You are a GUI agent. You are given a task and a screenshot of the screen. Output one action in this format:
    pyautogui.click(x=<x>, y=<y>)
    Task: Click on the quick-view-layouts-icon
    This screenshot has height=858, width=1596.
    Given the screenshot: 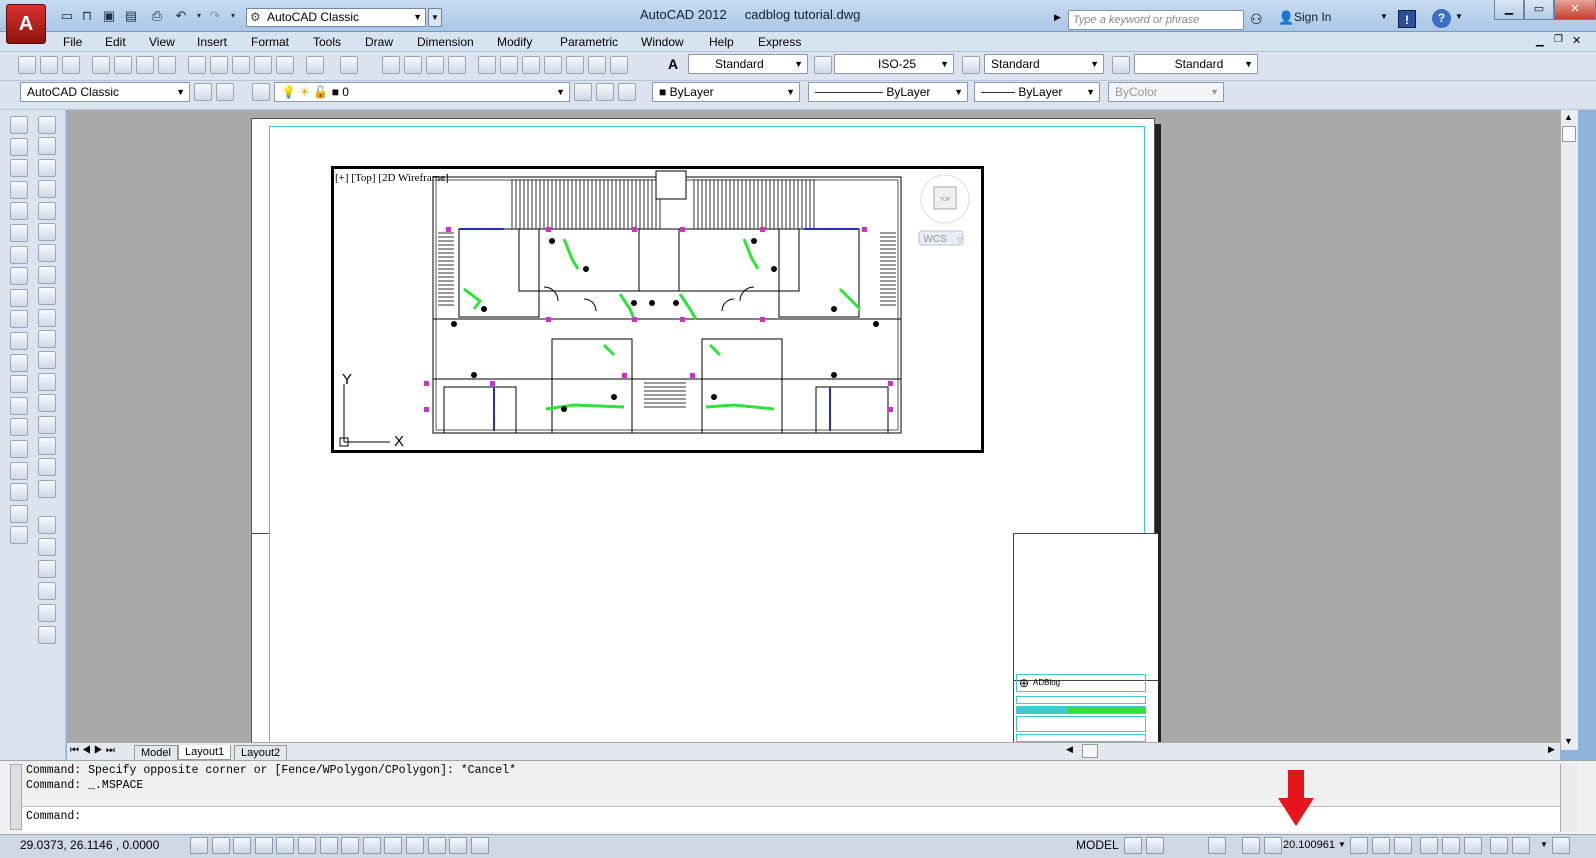 What is the action you would take?
    pyautogui.click(x=1133, y=845)
    